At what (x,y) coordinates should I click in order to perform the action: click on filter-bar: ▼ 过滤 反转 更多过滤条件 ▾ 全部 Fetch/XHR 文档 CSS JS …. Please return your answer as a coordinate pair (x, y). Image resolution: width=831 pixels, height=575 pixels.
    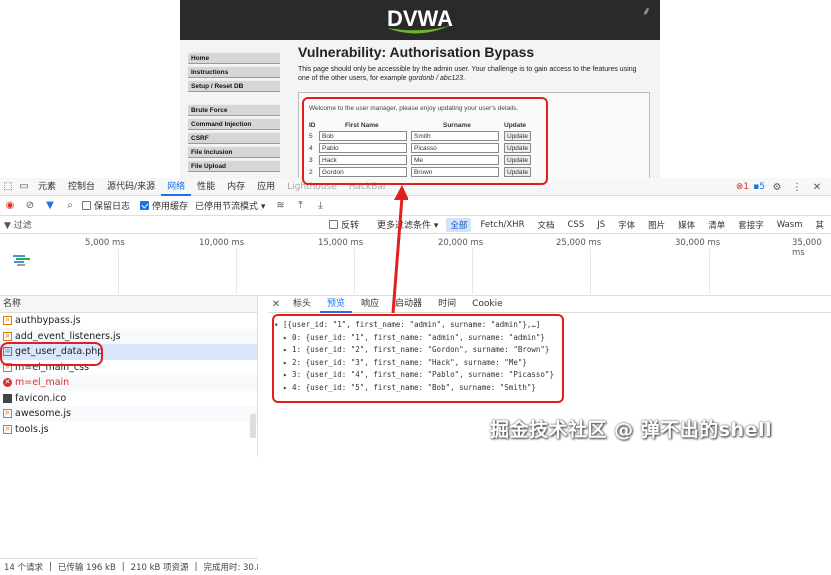
    Looking at the image, I should click on (415, 225).